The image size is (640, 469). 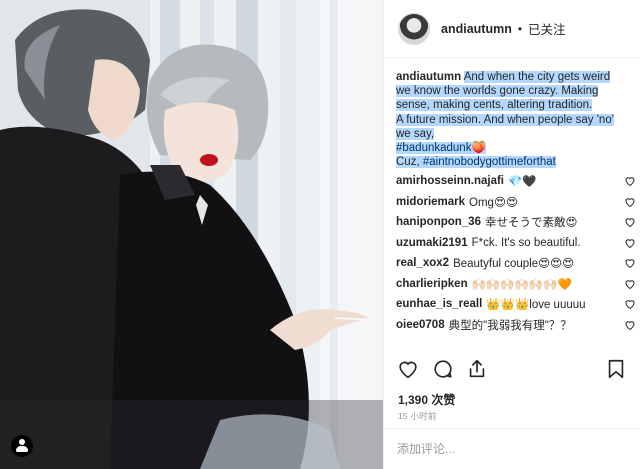 What do you see at coordinates (432, 243) in the screenshot?
I see `comment-username: uzumaki2191` at bounding box center [432, 243].